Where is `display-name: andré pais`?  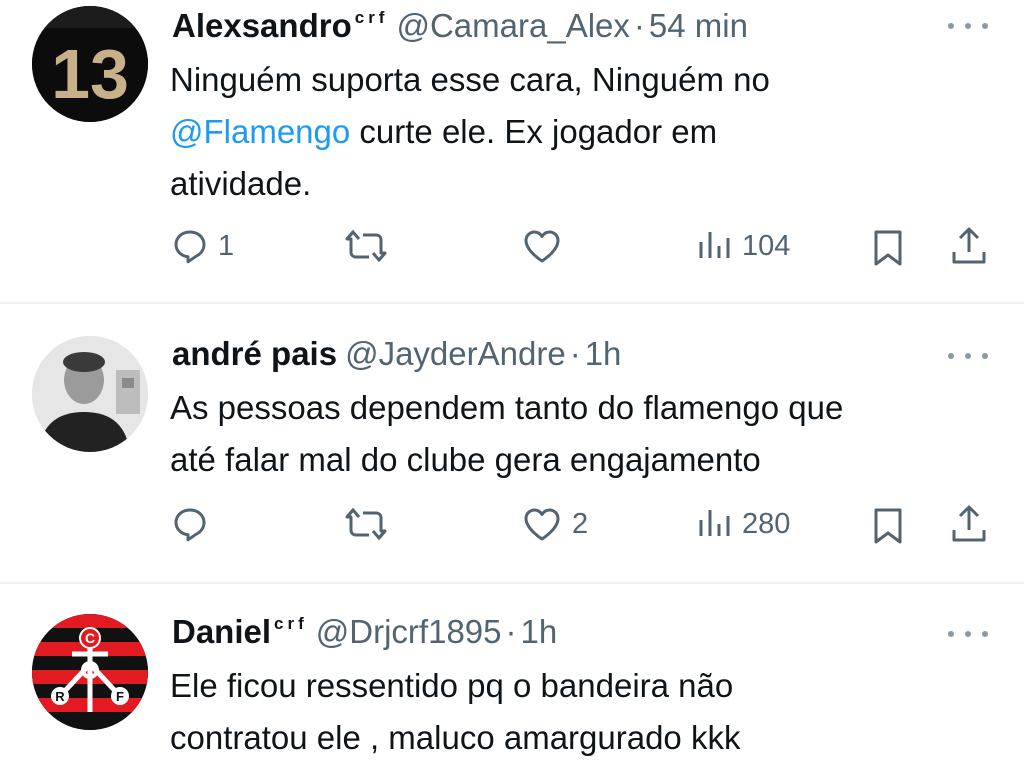
display-name: andré pais is located at coordinates (254, 354).